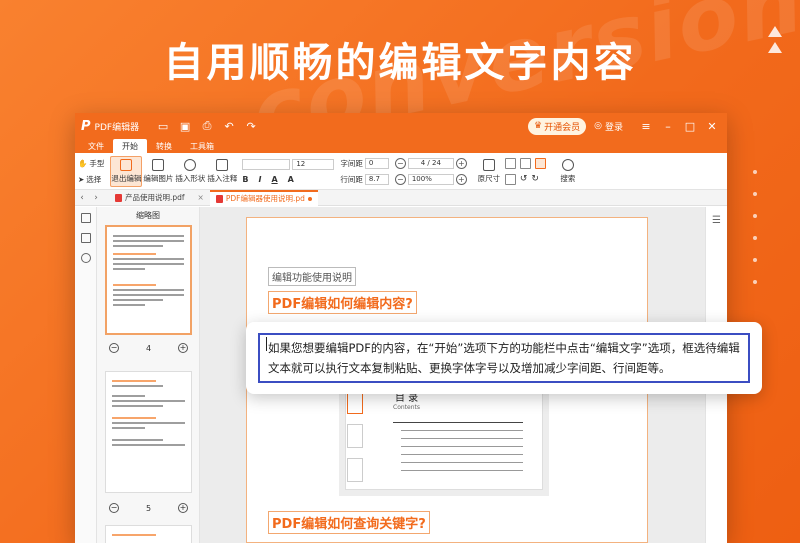 This screenshot has width=800, height=543. What do you see at coordinates (406, 407) in the screenshot?
I see `toc-subtitle: Contents` at bounding box center [406, 407].